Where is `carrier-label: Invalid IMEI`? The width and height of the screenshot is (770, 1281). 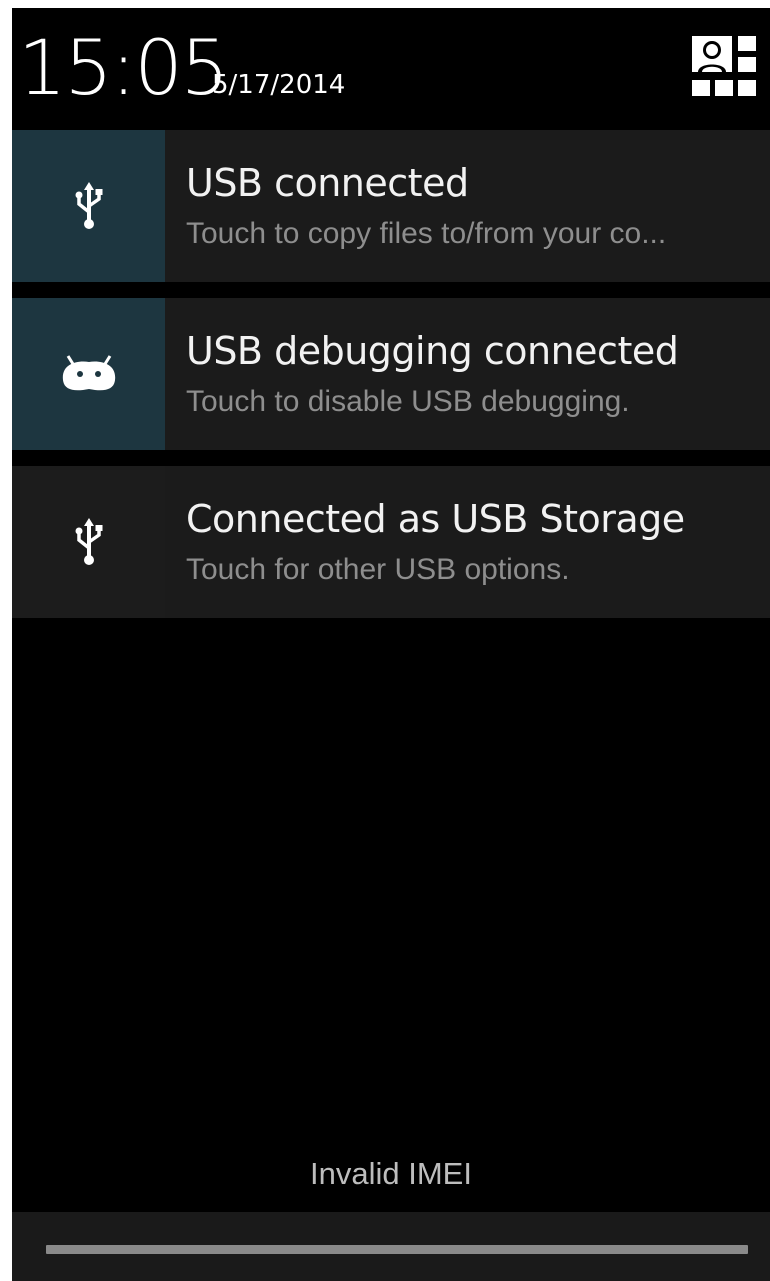 carrier-label: Invalid IMEI is located at coordinates (391, 1173).